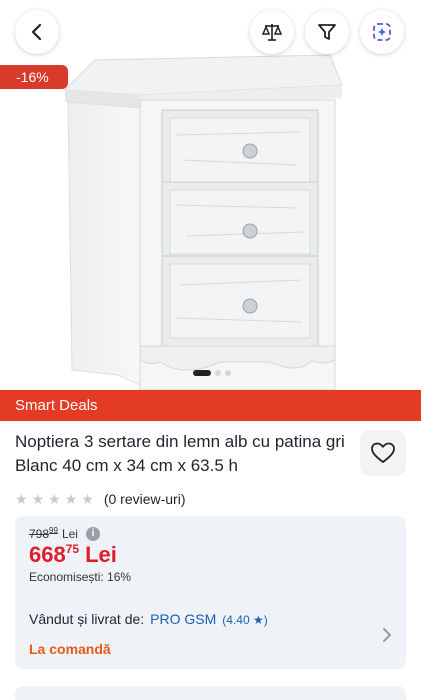 Image resolution: width=421 pixels, height=700 pixels. What do you see at coordinates (183, 619) in the screenshot?
I see `seller-name-link: PRO GSM` at bounding box center [183, 619].